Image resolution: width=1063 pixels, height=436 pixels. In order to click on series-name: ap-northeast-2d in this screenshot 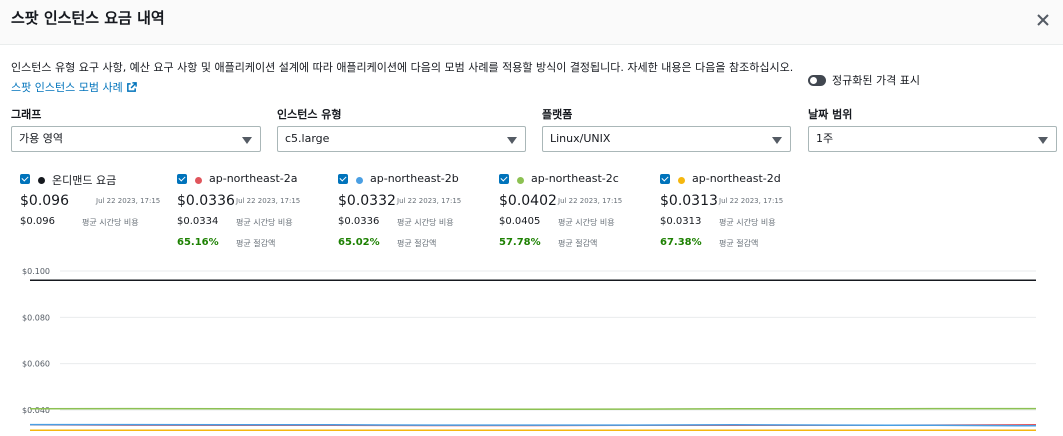, I will do `click(736, 178)`.